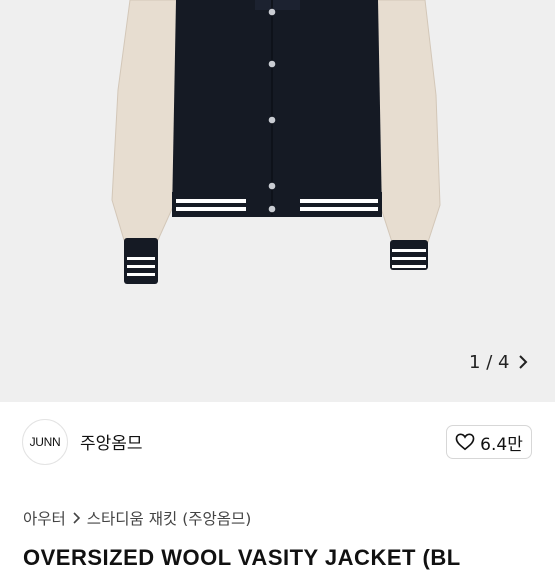  I want to click on pager-label: 1 / 4, so click(489, 362).